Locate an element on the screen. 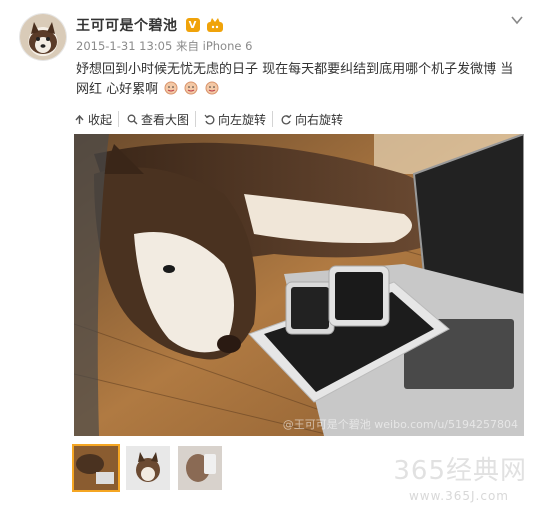 This screenshot has height=507, width=537. post-header: 王可可是个碧池 V 2015-1-31 13:05 来自 iPhone 6 is located at coordinates (301, 34).